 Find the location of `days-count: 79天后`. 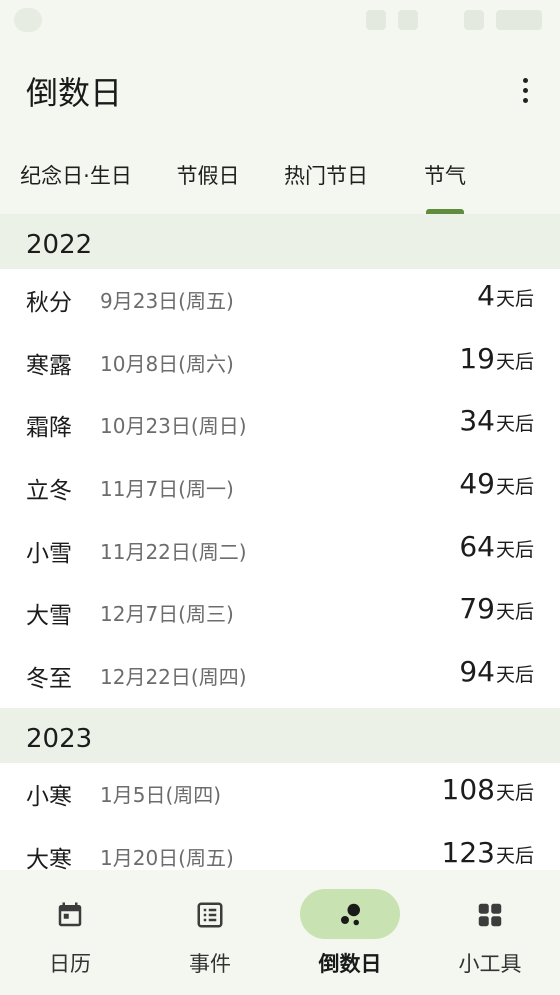

days-count: 79天后 is located at coordinates (496, 608).